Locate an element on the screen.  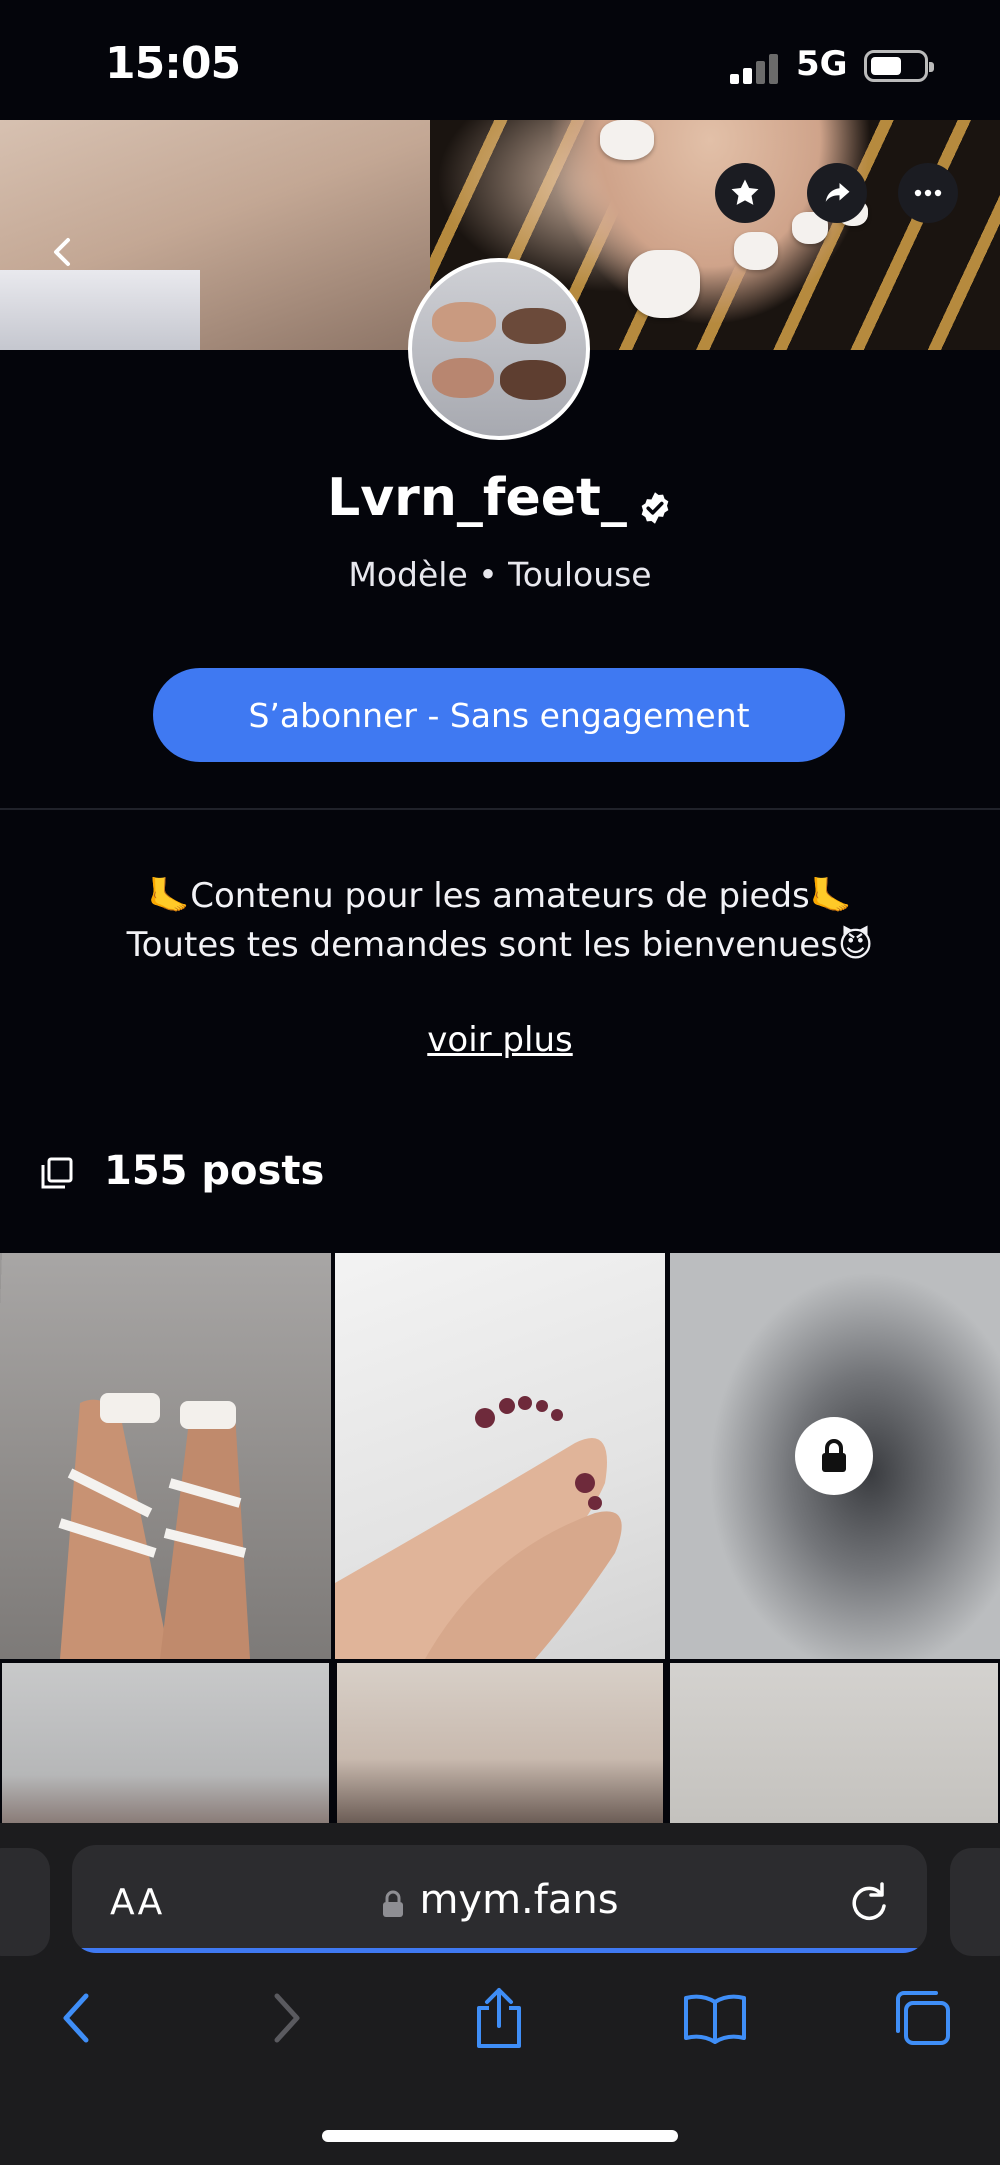
avatar is located at coordinates (499, 349).